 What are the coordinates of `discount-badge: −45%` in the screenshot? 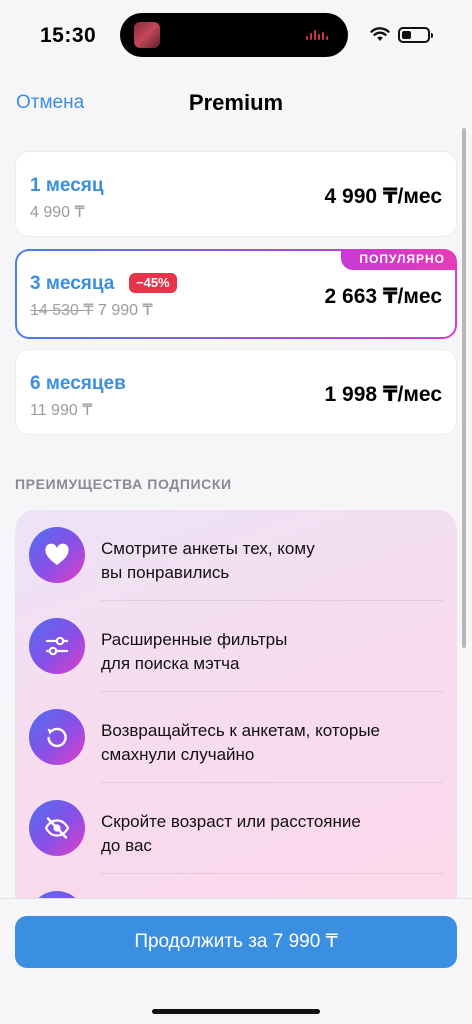 It's located at (153, 283).